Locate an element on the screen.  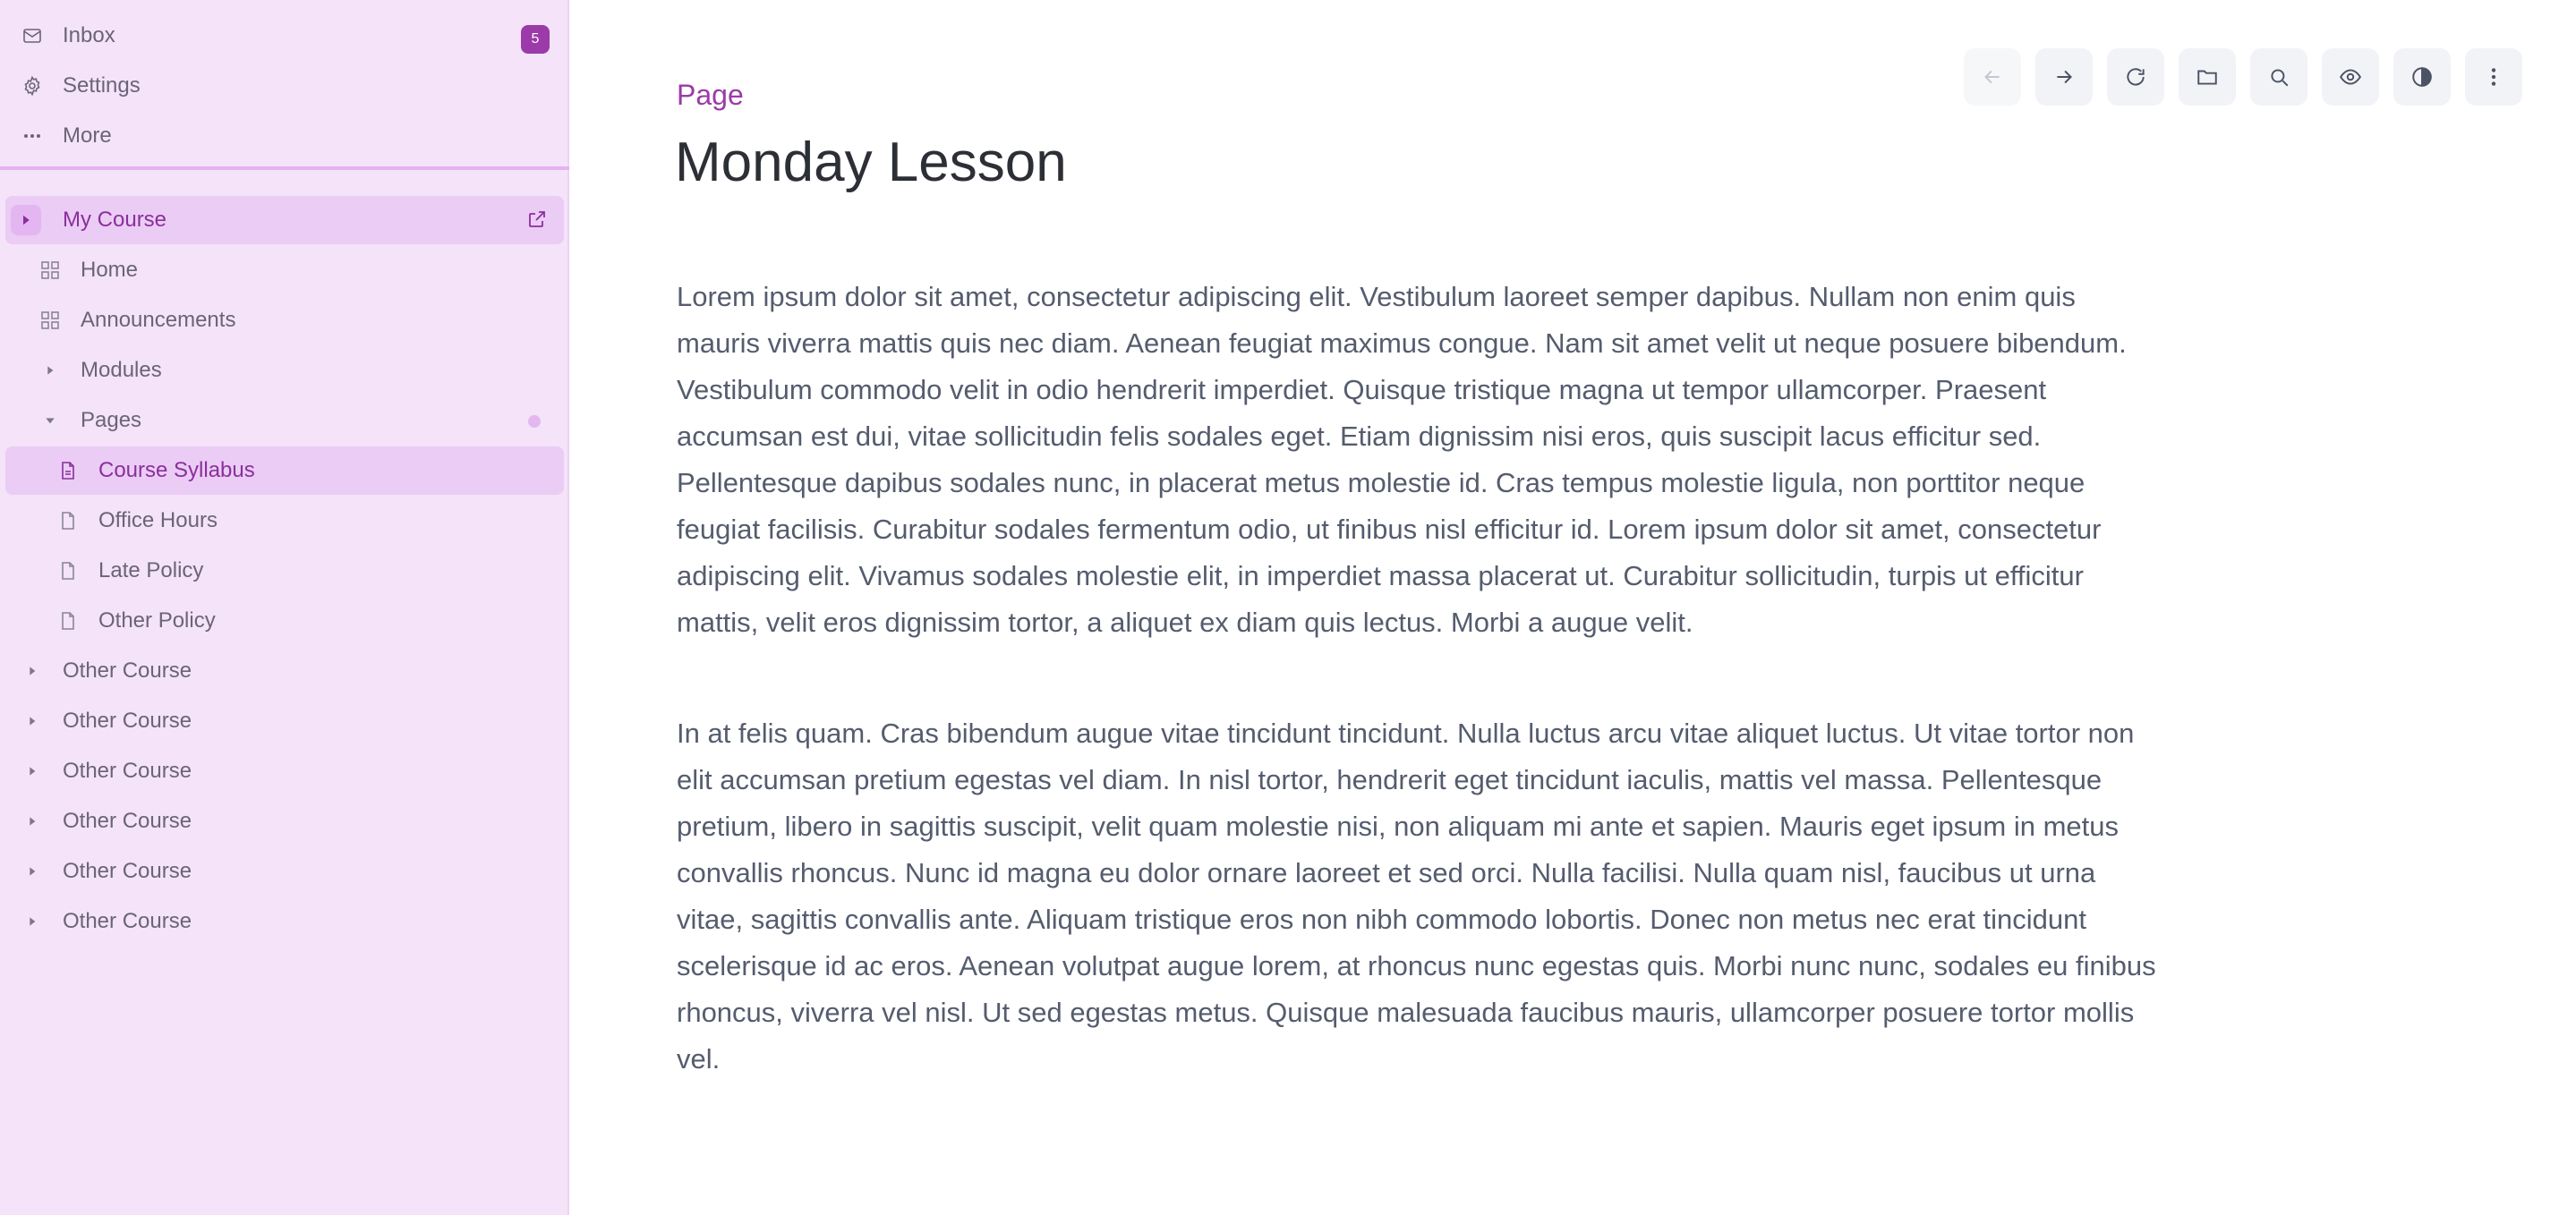
folder-button is located at coordinates (2207, 77).